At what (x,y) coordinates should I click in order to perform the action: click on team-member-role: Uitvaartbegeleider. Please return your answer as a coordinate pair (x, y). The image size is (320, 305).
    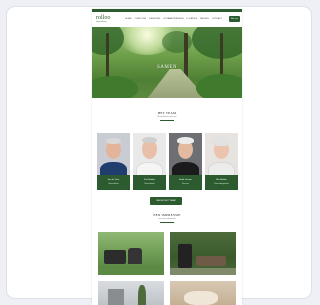
    Looking at the image, I should click on (221, 184).